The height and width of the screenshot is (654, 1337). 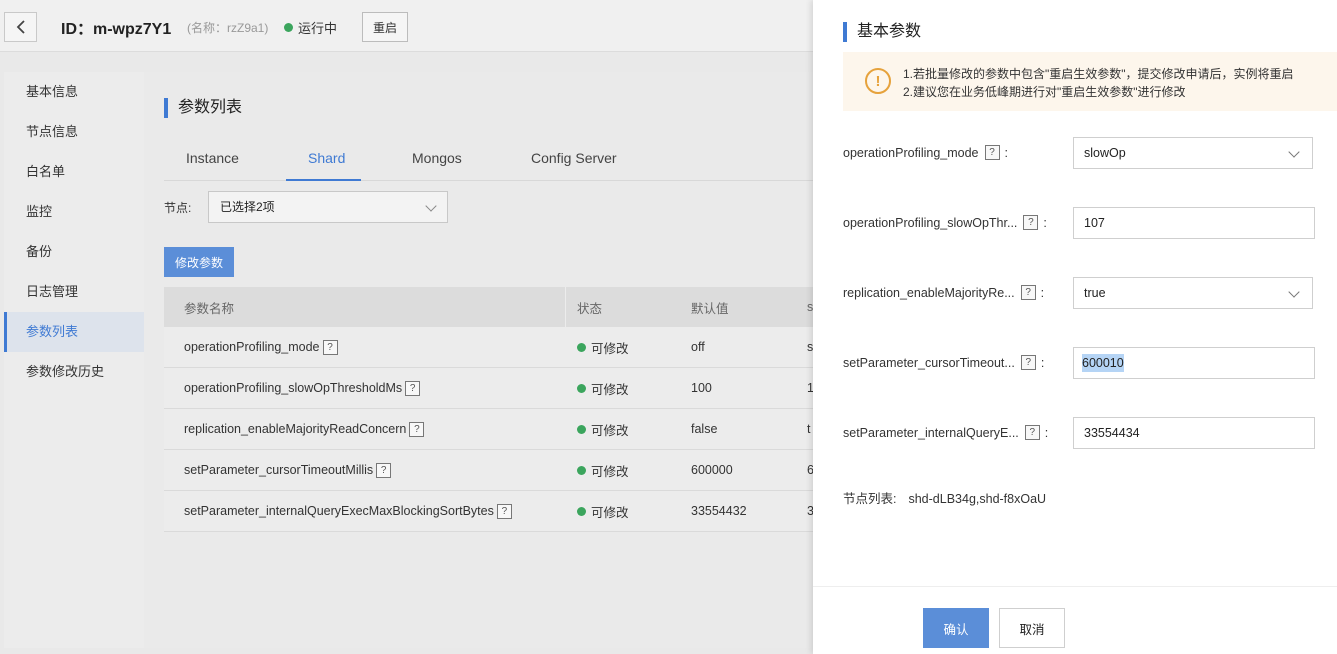 I want to click on restart-button: 重启, so click(x=385, y=27).